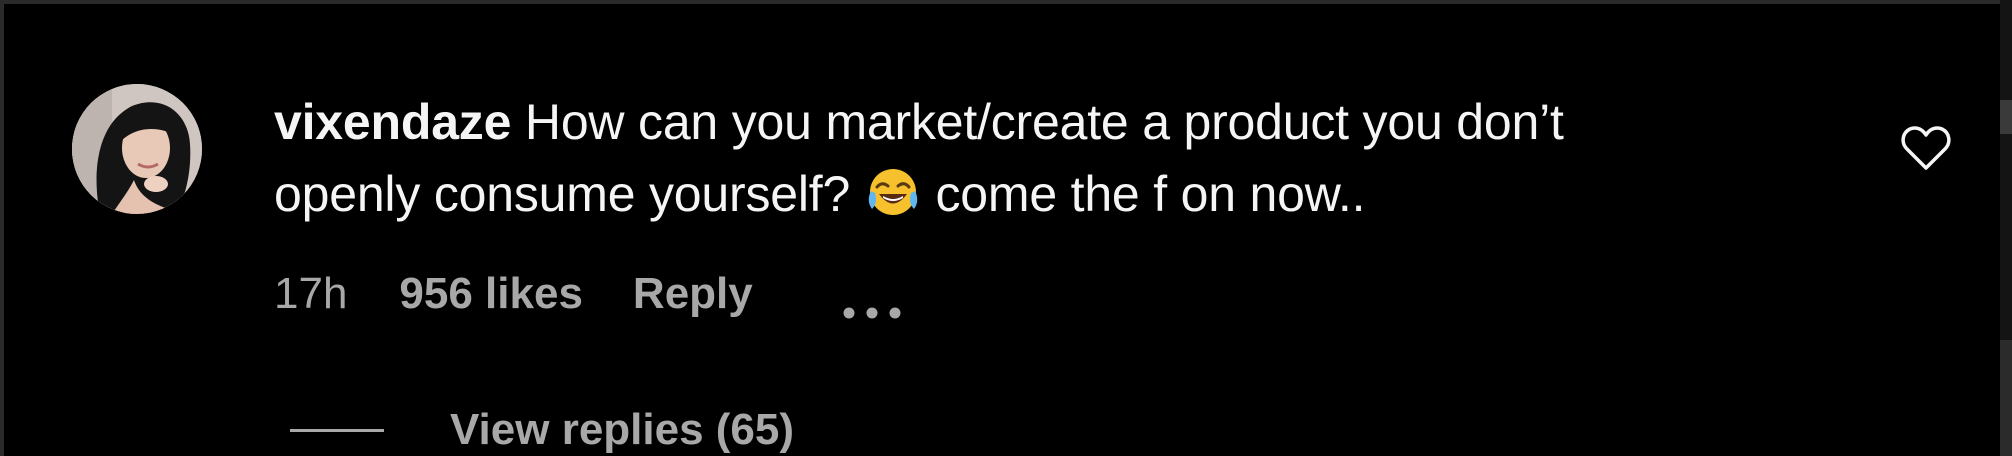 The width and height of the screenshot is (2012, 456). Describe the element at coordinates (622, 429) in the screenshot. I see `view-replies-label: View replies (65)` at that location.